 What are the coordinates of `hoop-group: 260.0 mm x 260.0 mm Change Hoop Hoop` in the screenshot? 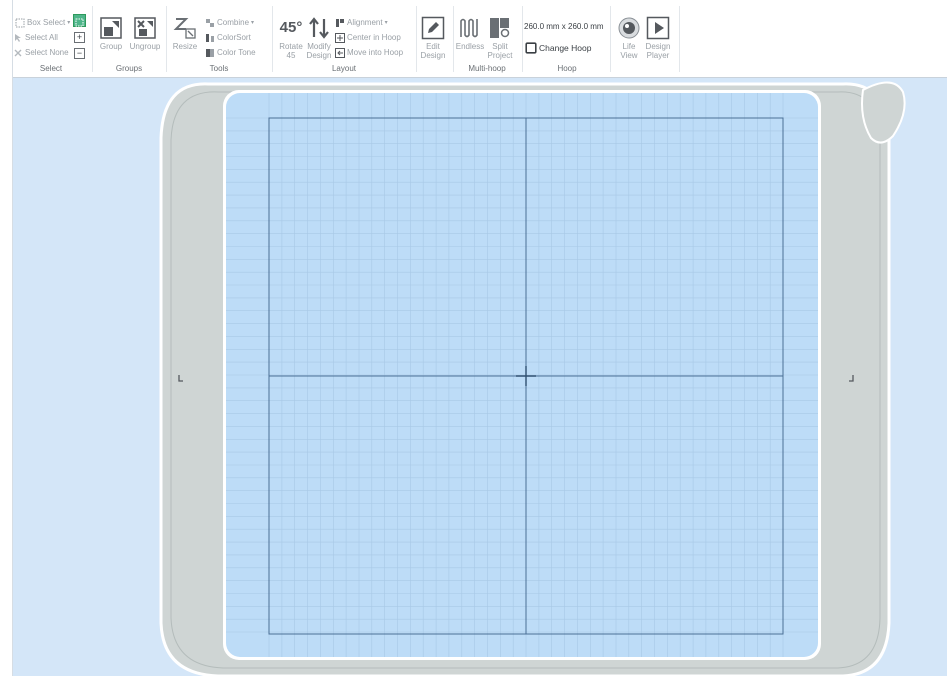 It's located at (567, 39).